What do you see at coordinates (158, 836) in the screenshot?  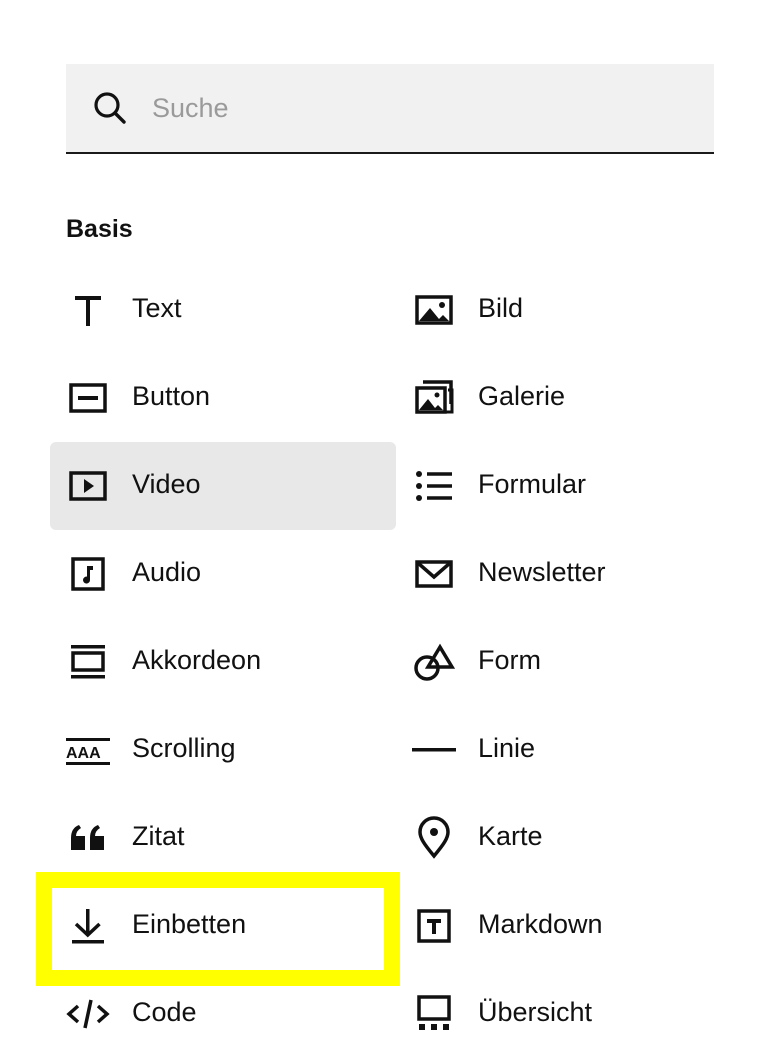 I see `block-item-label: Zitat` at bounding box center [158, 836].